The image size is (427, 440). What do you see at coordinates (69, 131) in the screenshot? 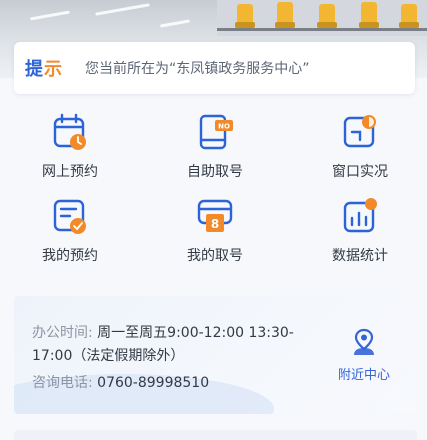
I see `calendar-clock-icon` at bounding box center [69, 131].